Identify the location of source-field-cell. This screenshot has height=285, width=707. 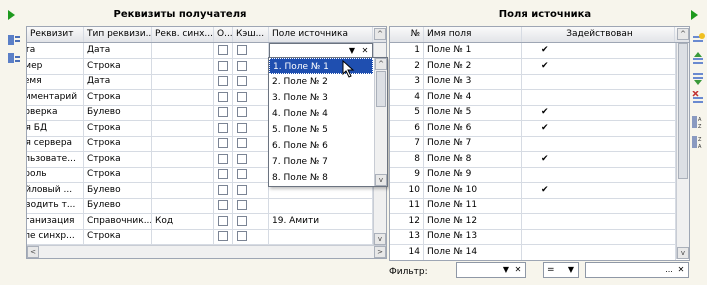
(321, 205).